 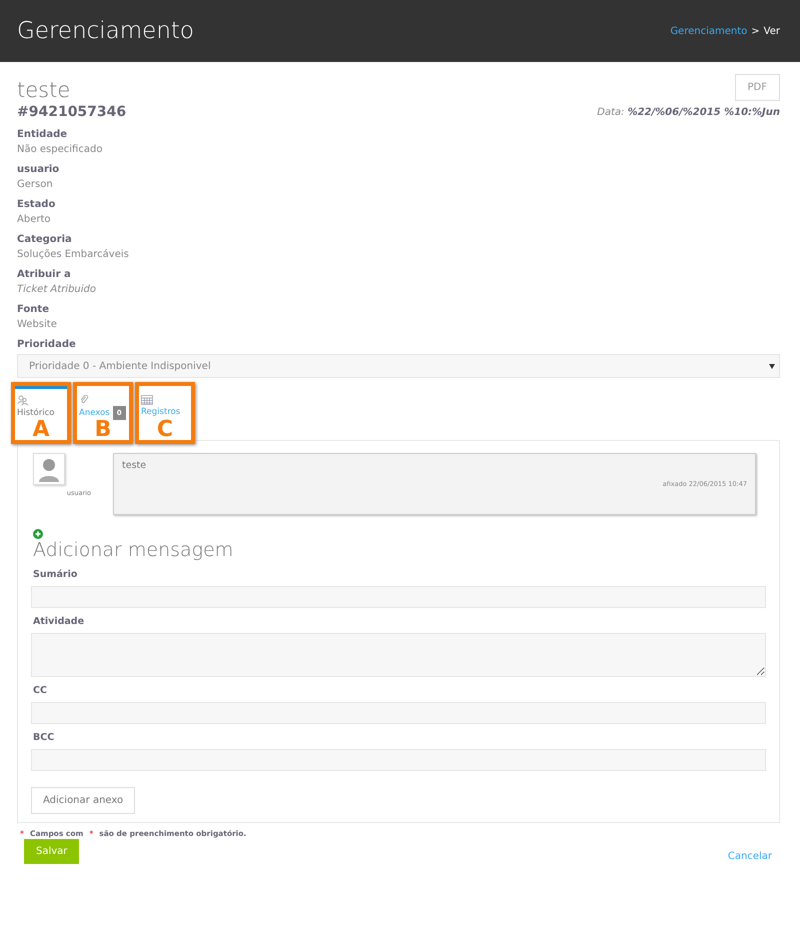 I want to click on field-label: Estado, so click(x=36, y=204).